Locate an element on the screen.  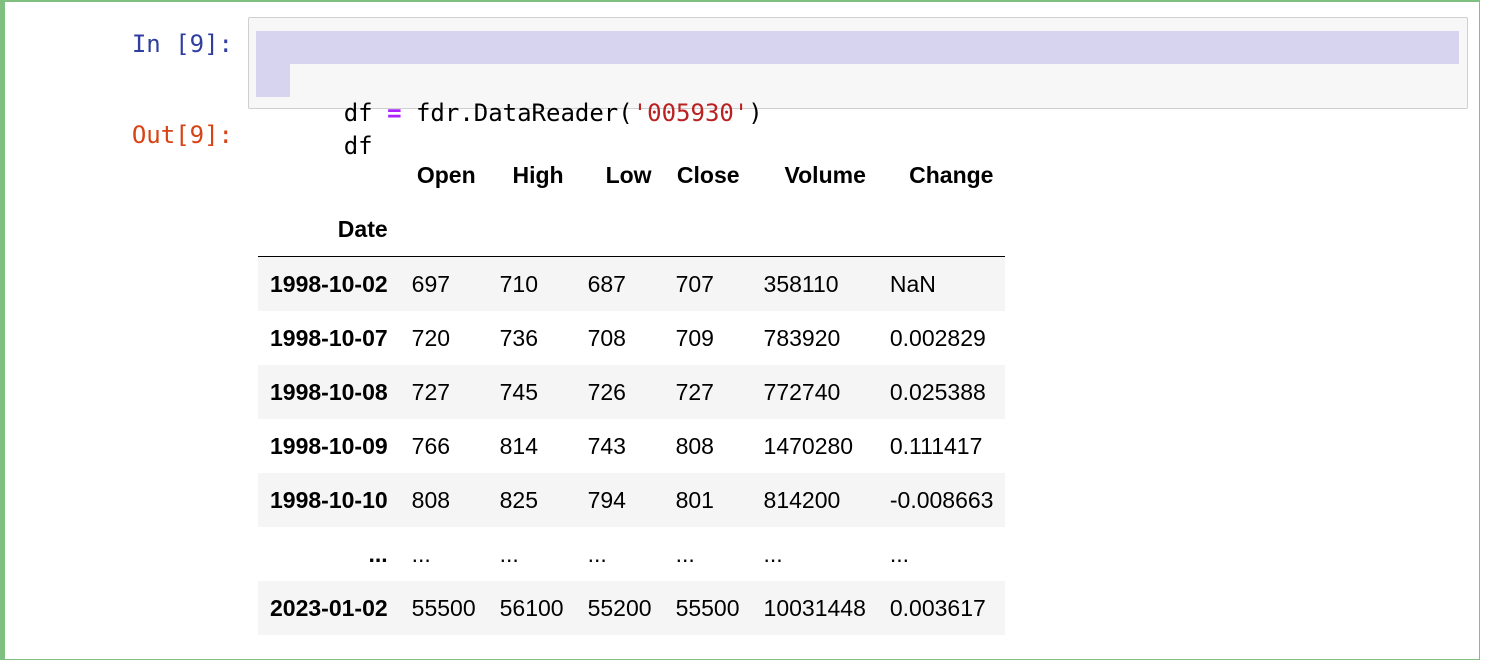
table-cell: 766 is located at coordinates (431, 445).